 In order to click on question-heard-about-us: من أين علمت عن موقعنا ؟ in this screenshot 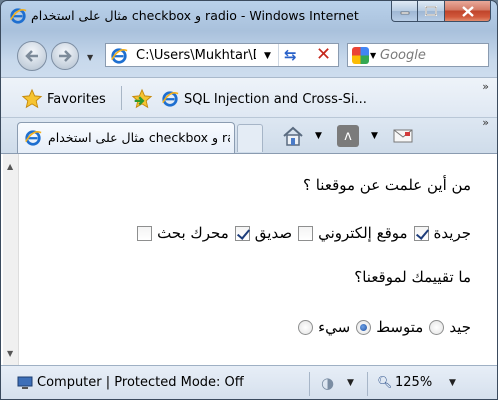, I will do `click(387, 185)`.